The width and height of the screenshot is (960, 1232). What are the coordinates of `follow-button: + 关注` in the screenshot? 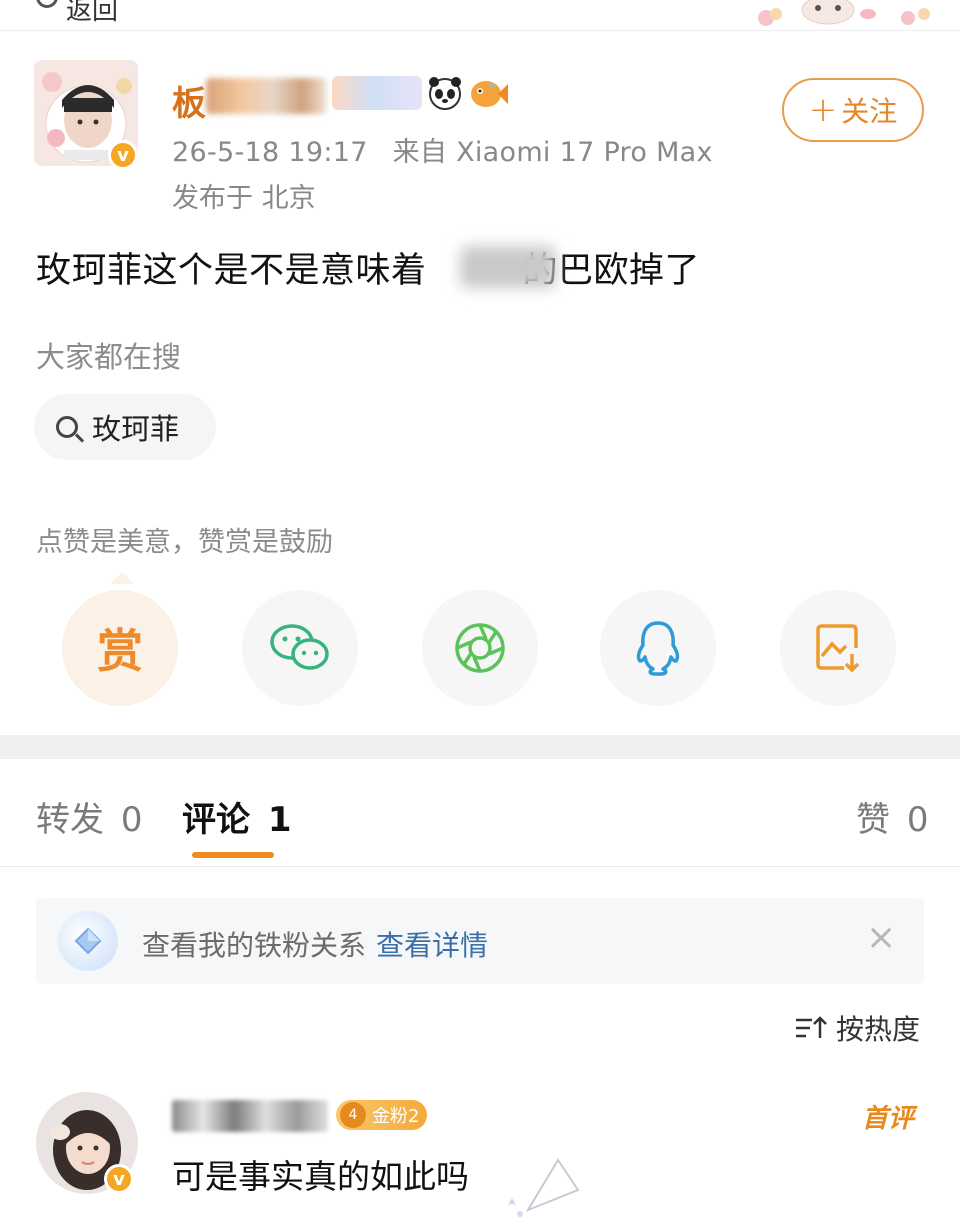 It's located at (853, 110).